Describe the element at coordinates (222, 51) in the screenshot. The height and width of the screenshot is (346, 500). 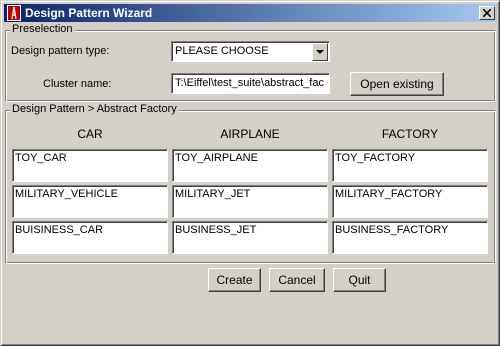
I see `pattern-type-value: PLEASE CHOOSE` at that location.